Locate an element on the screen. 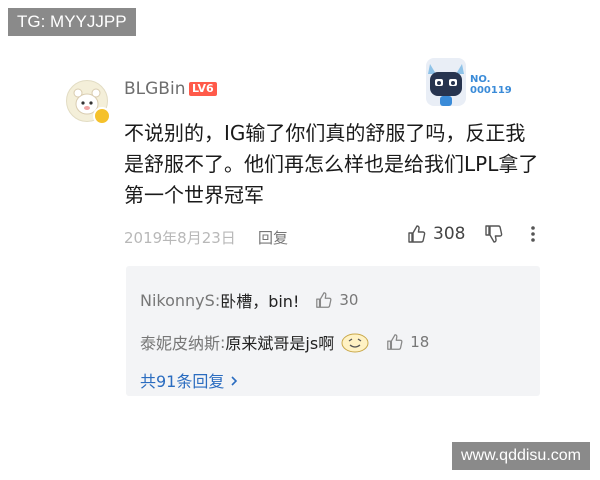 This screenshot has width=600, height=480. reply-item: 泰妮皮纳斯 : 原来斌哥是js啊 18 is located at coordinates (284, 342).